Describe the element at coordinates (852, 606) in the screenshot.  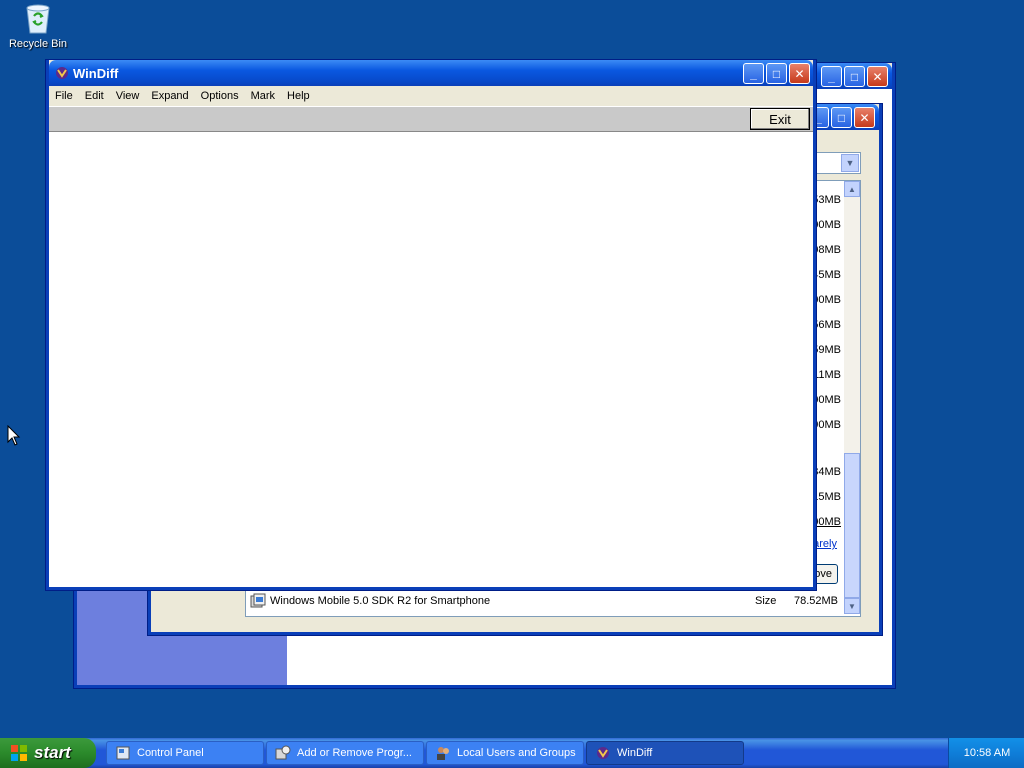
I see `scroll-down-icon: ▼` at that location.